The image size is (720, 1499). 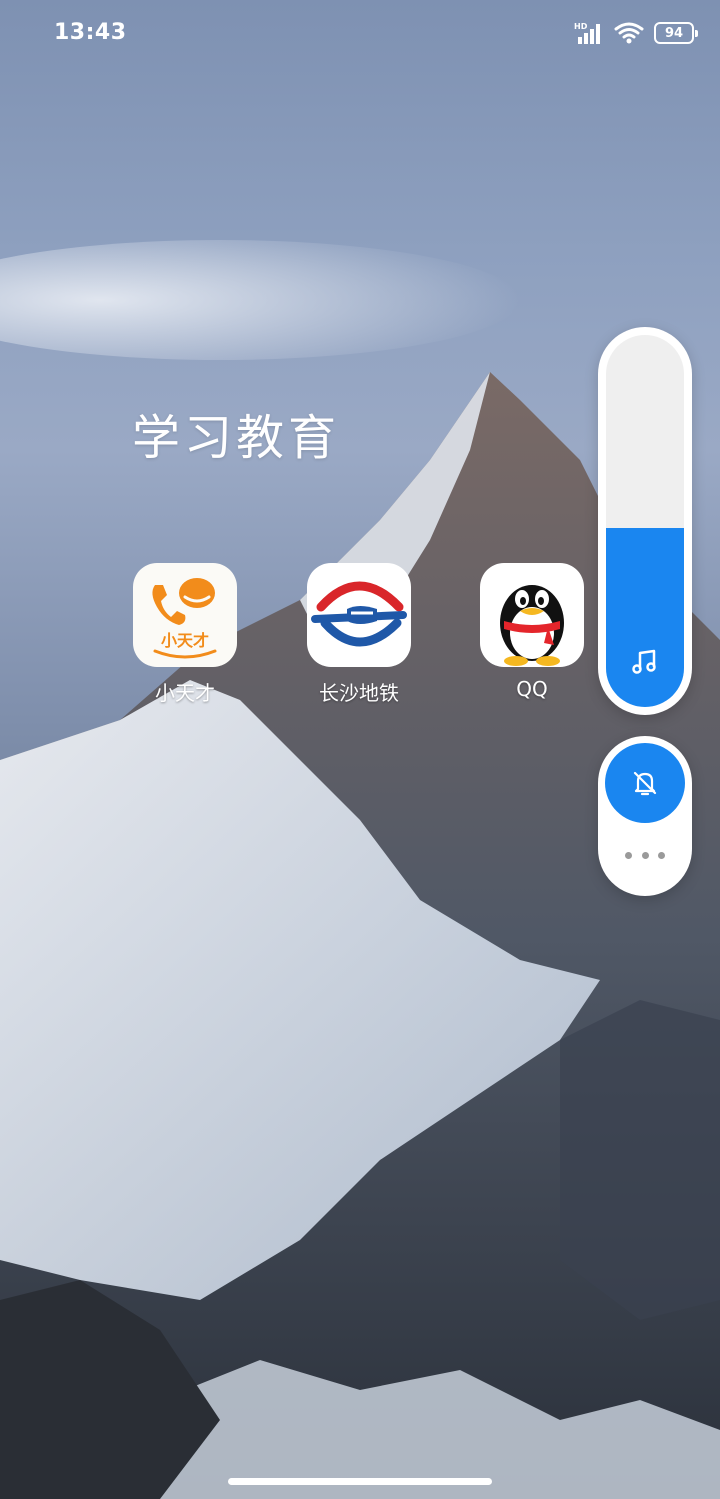 I want to click on bell-off-icon, so click(x=645, y=783).